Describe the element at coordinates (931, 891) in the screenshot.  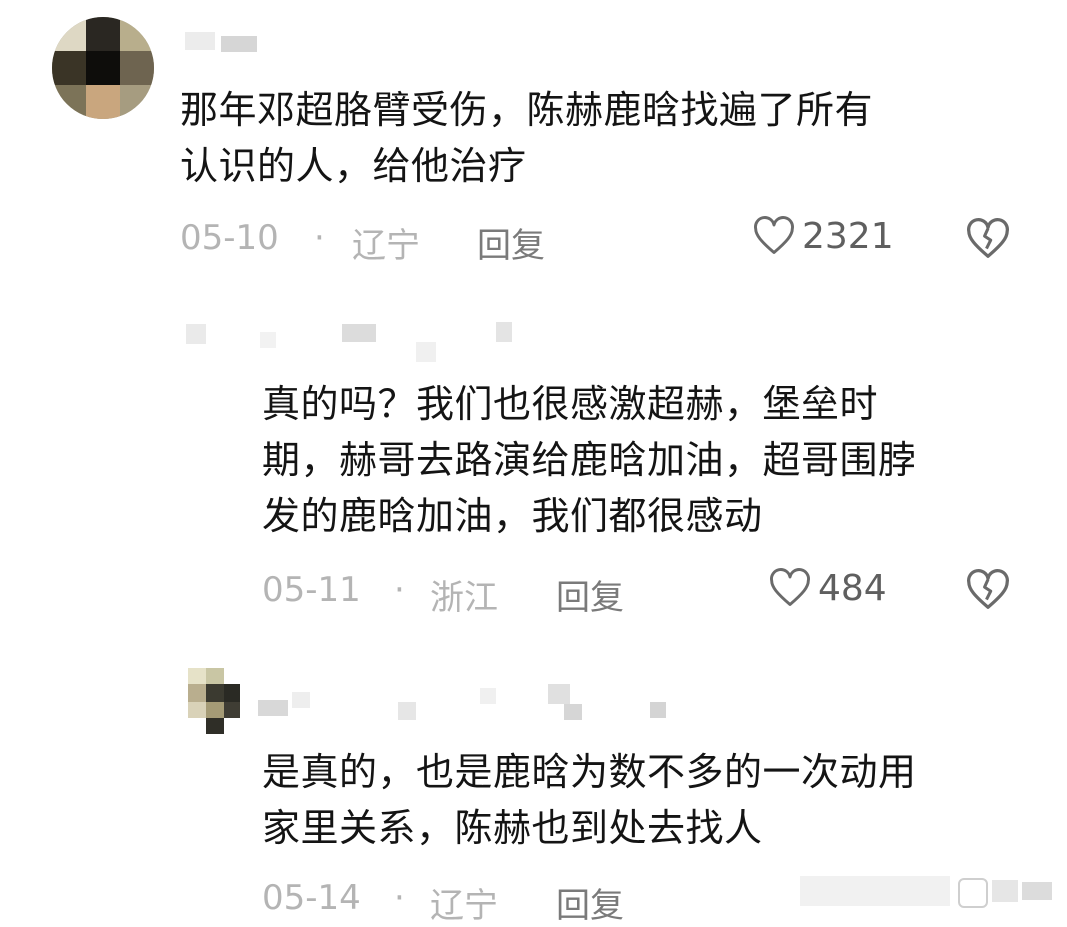
I see `watermark` at that location.